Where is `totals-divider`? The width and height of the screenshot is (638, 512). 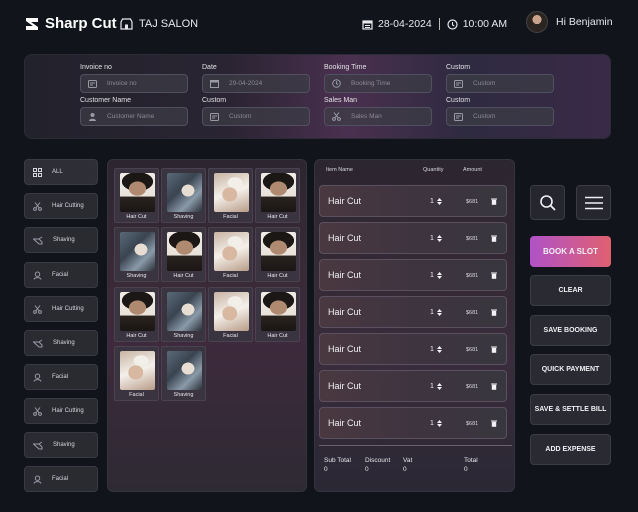 totals-divider is located at coordinates (415, 445).